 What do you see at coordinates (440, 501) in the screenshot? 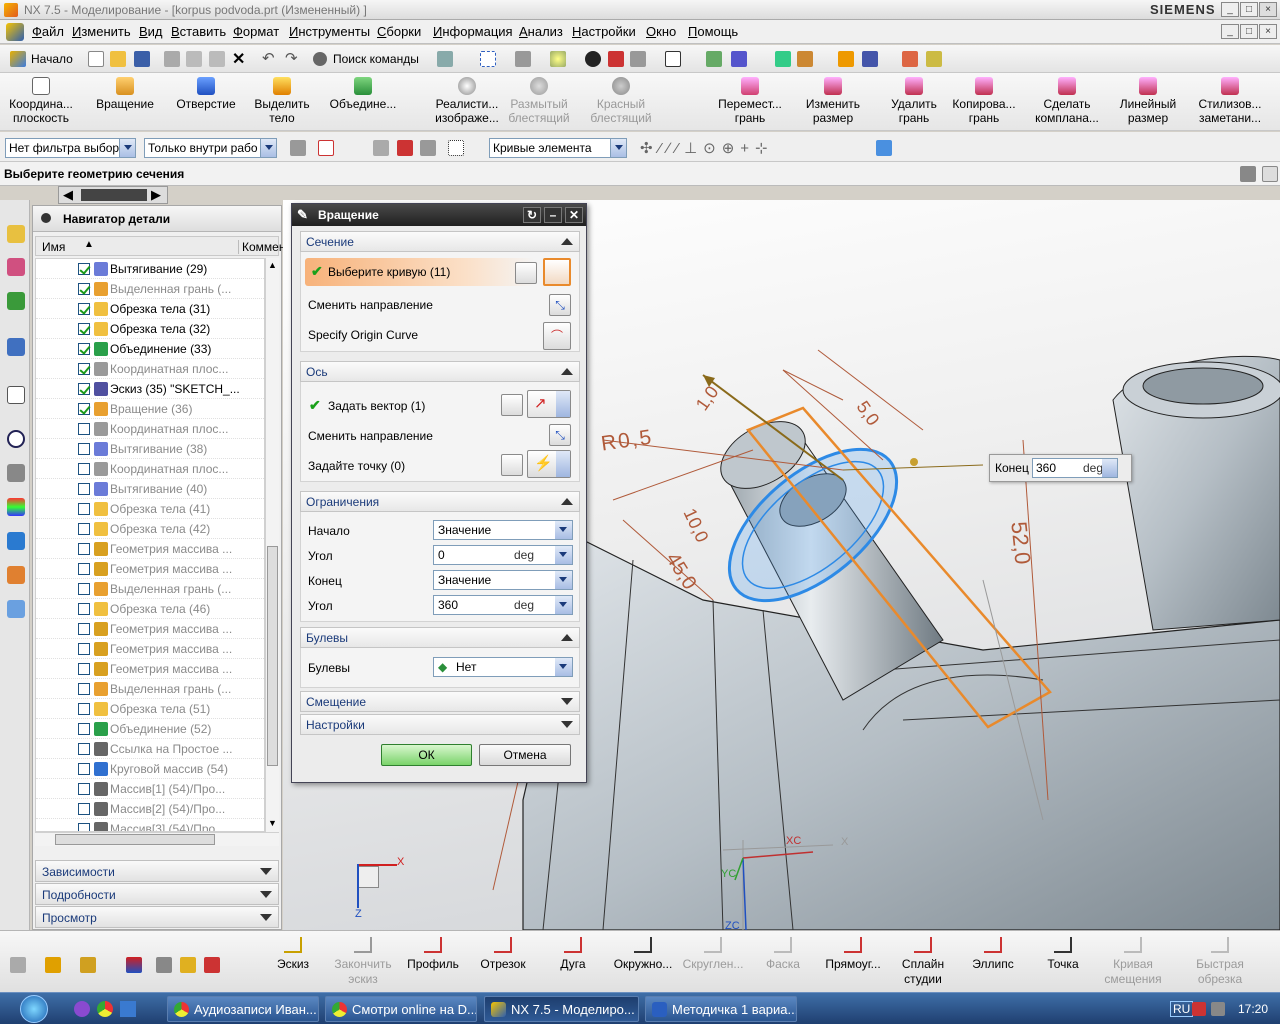
I see `section-header-limits: Ограничения` at bounding box center [440, 501].